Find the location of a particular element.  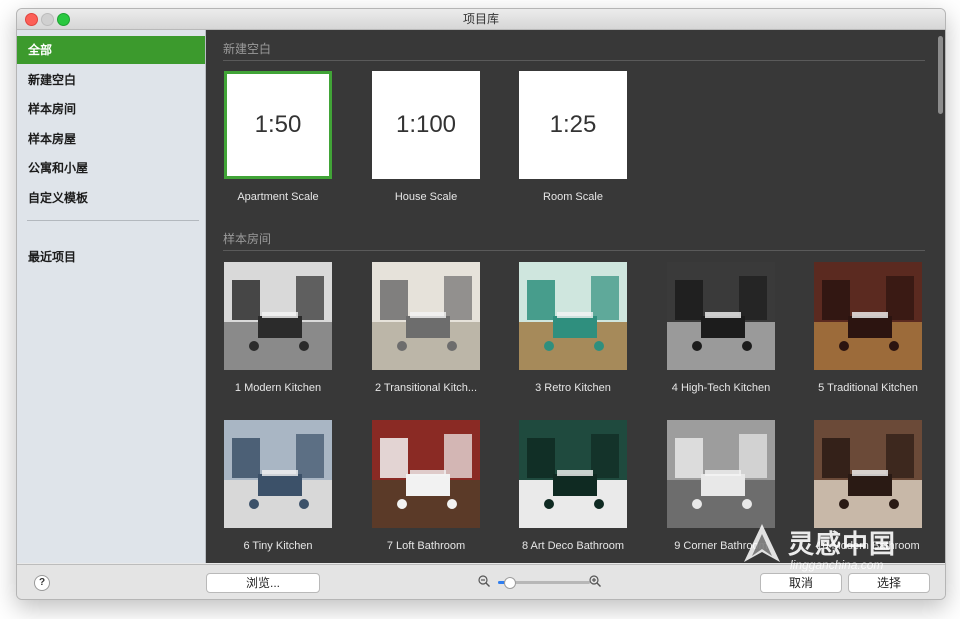

watermark: 灵感中国 lingganchina.com is located at coordinates (840, 550).